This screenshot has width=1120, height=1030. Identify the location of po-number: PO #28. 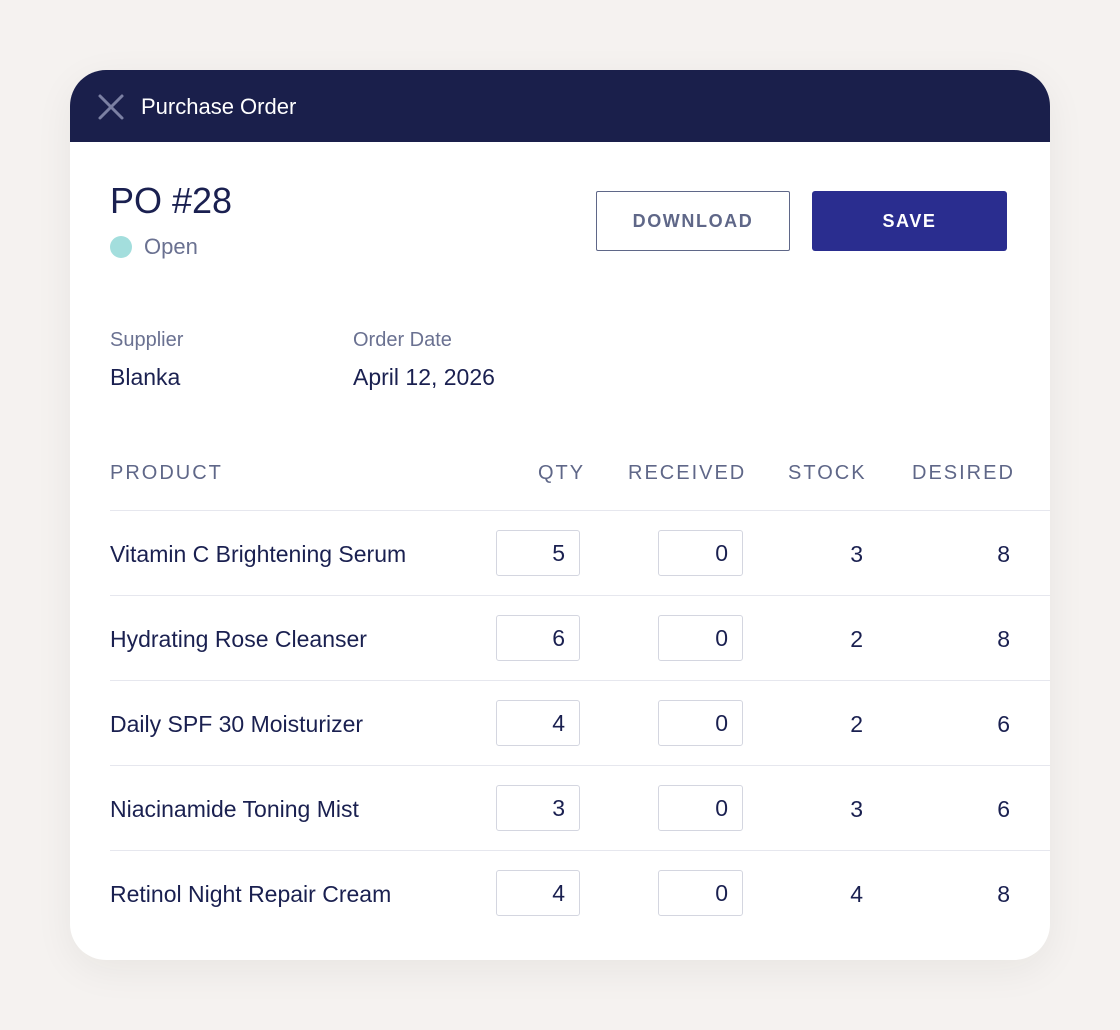
(171, 200).